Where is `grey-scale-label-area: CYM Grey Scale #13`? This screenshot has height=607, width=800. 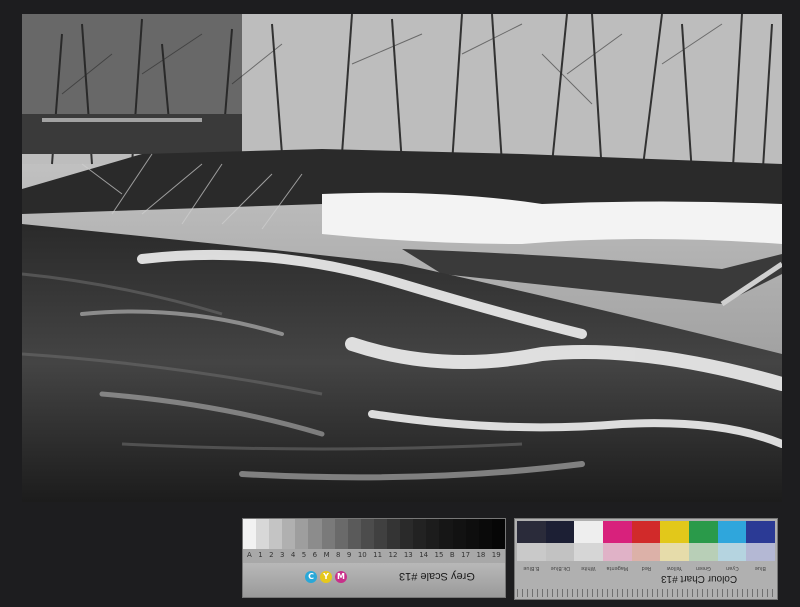 grey-scale-label-area: CYM Grey Scale #13 is located at coordinates (374, 580).